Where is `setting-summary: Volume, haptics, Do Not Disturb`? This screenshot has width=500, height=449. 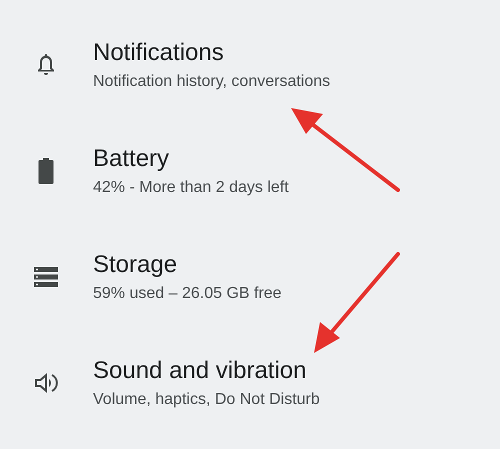 setting-summary: Volume, haptics, Do Not Disturb is located at coordinates (206, 400).